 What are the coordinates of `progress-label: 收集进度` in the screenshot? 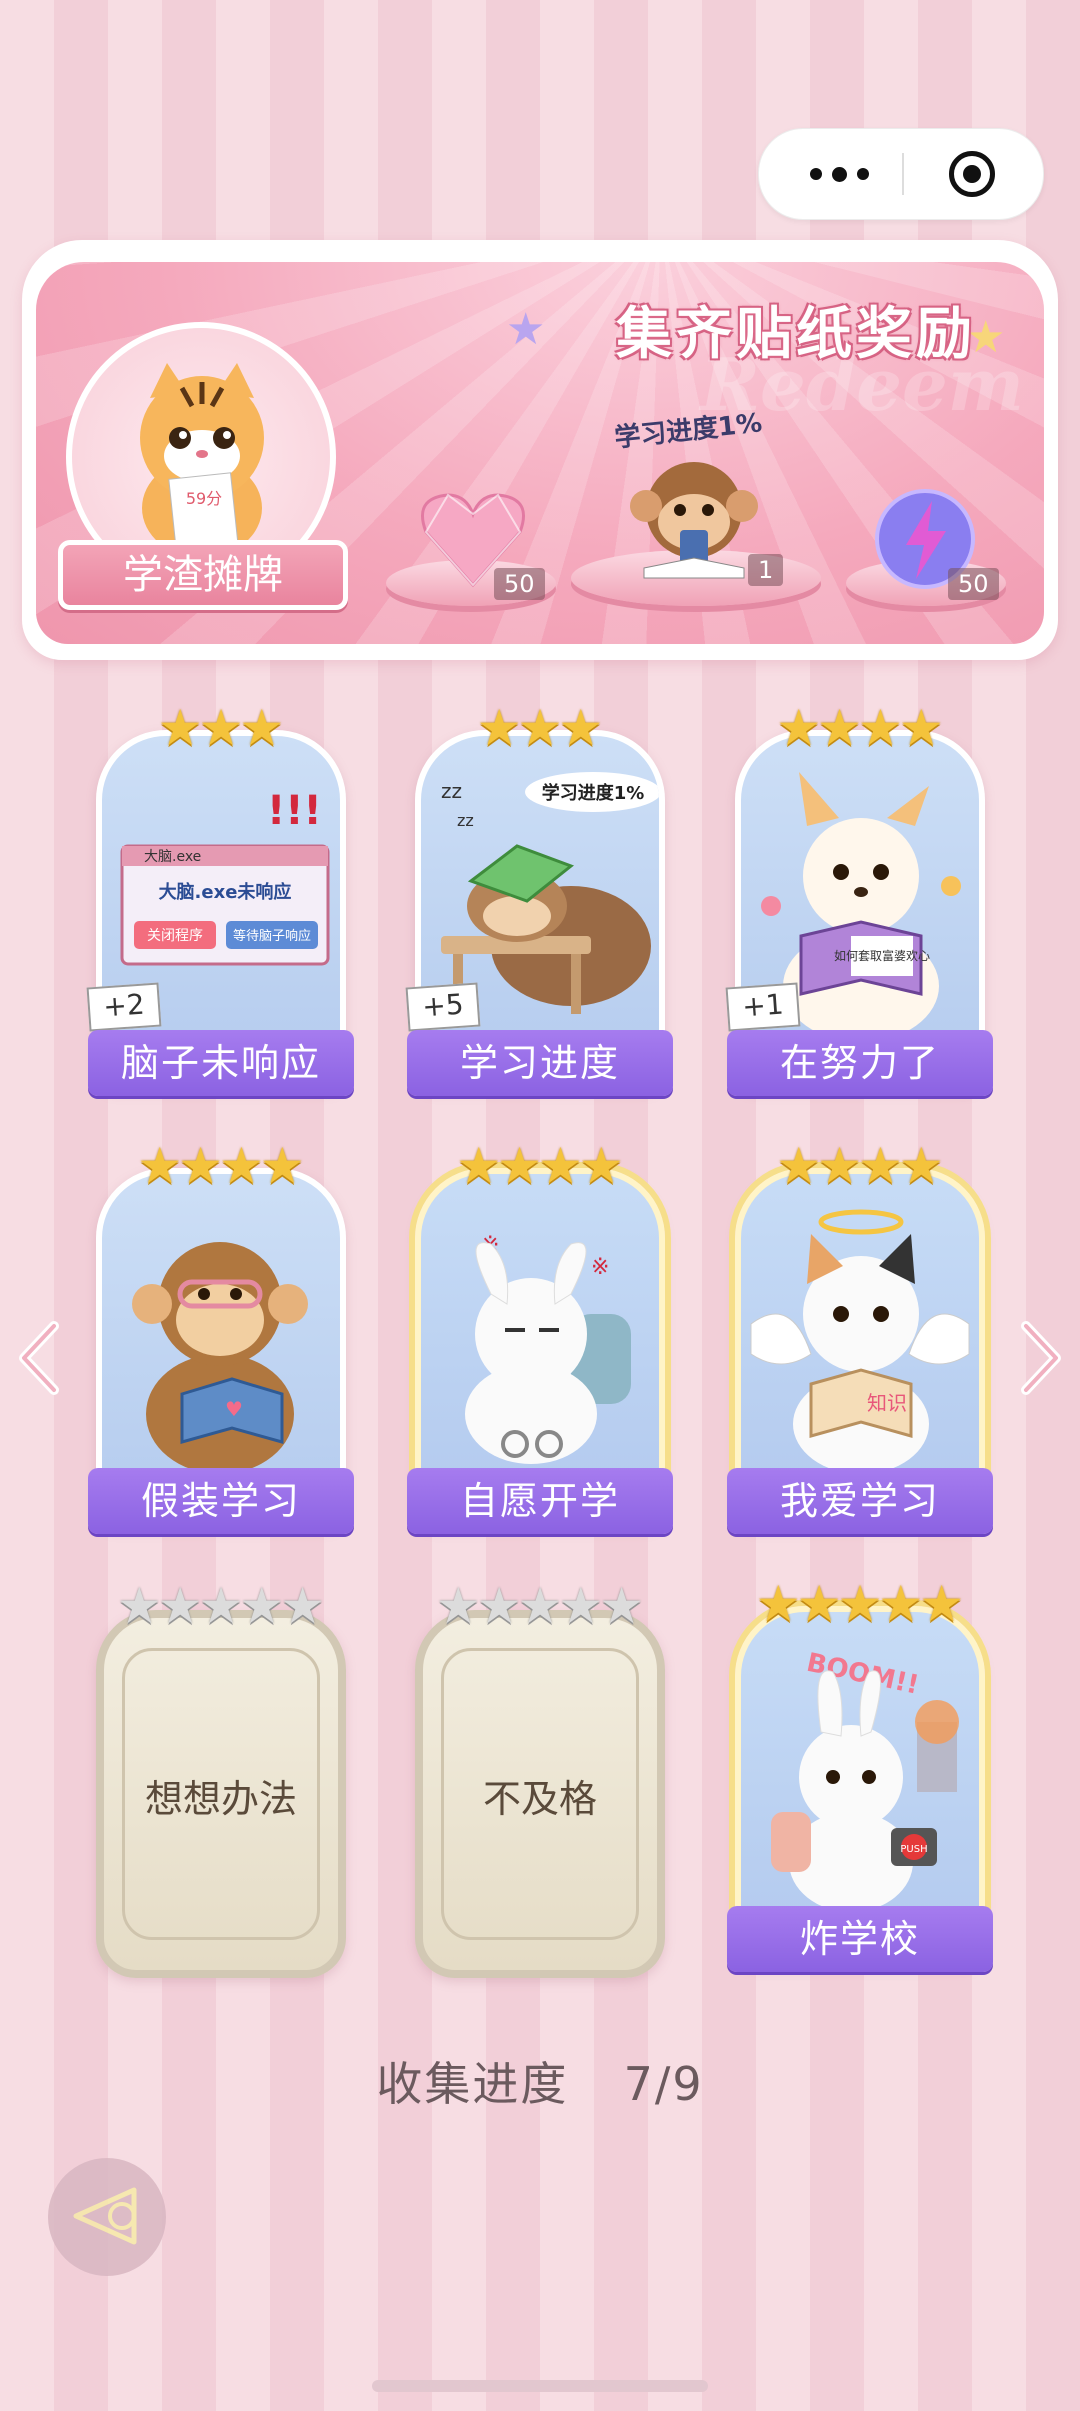 It's located at (472, 2084).